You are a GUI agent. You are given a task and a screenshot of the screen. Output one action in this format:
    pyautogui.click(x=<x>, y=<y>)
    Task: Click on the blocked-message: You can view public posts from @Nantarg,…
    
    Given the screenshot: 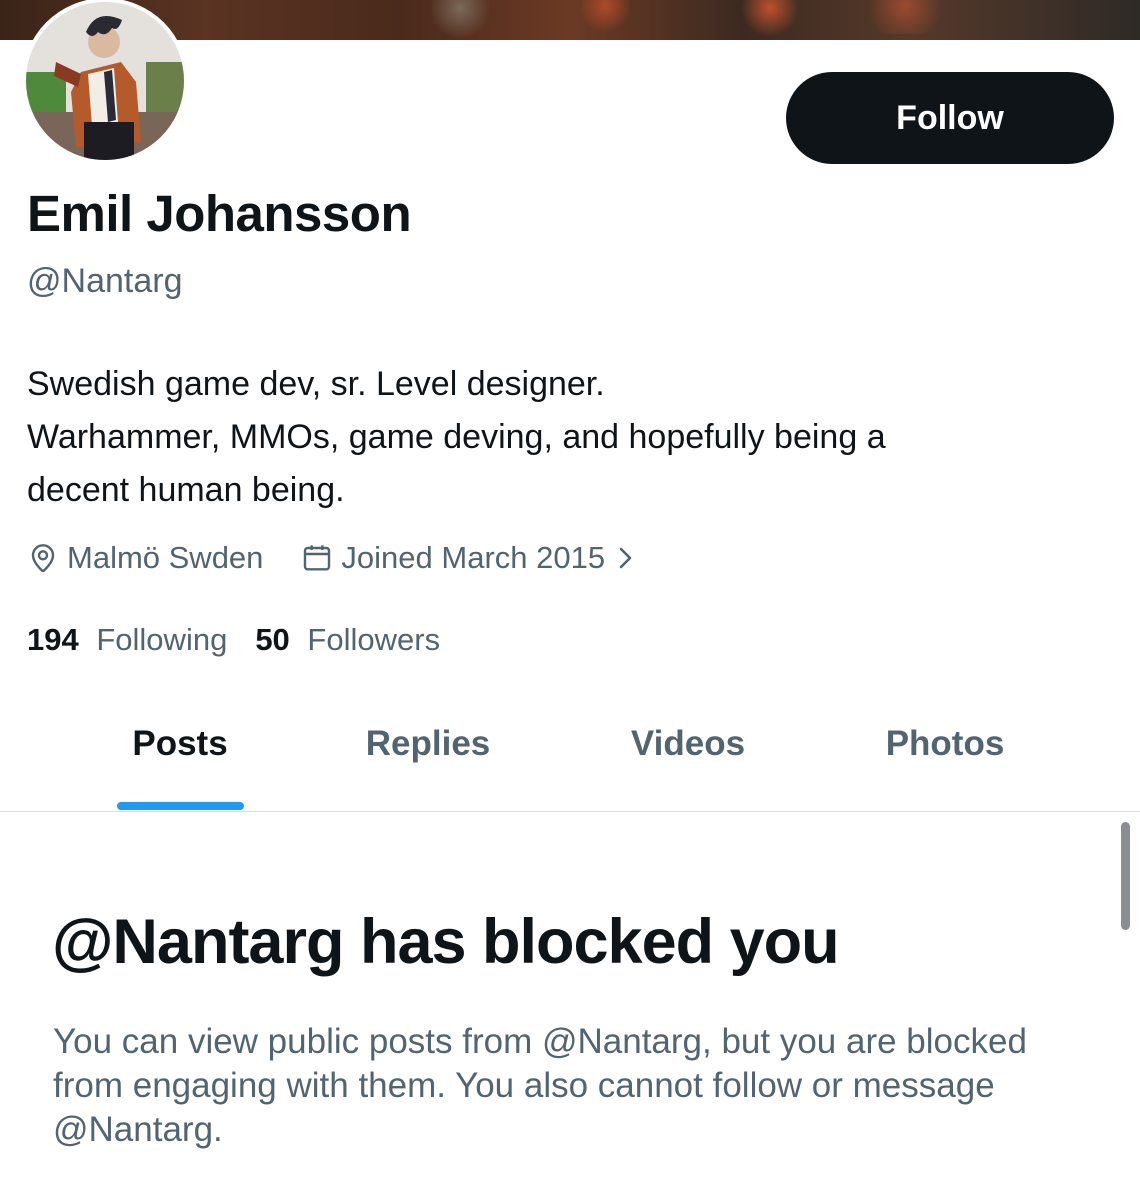 What is the action you would take?
    pyautogui.click(x=540, y=1085)
    